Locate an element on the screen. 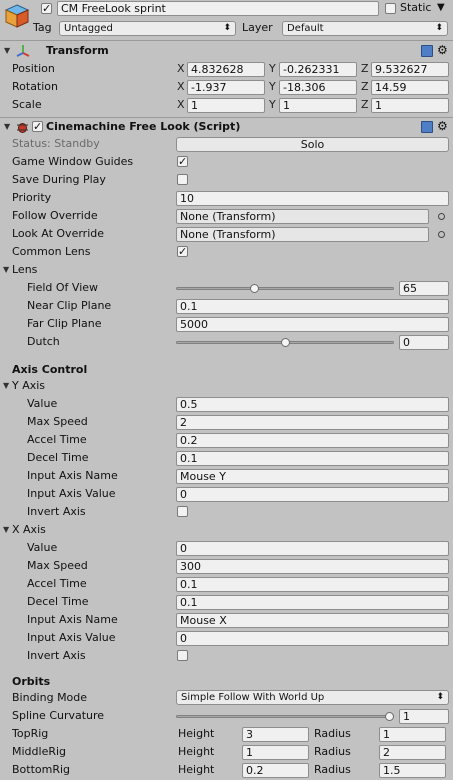 This screenshot has height=780, width=453. priority-field: 10 is located at coordinates (312, 198).